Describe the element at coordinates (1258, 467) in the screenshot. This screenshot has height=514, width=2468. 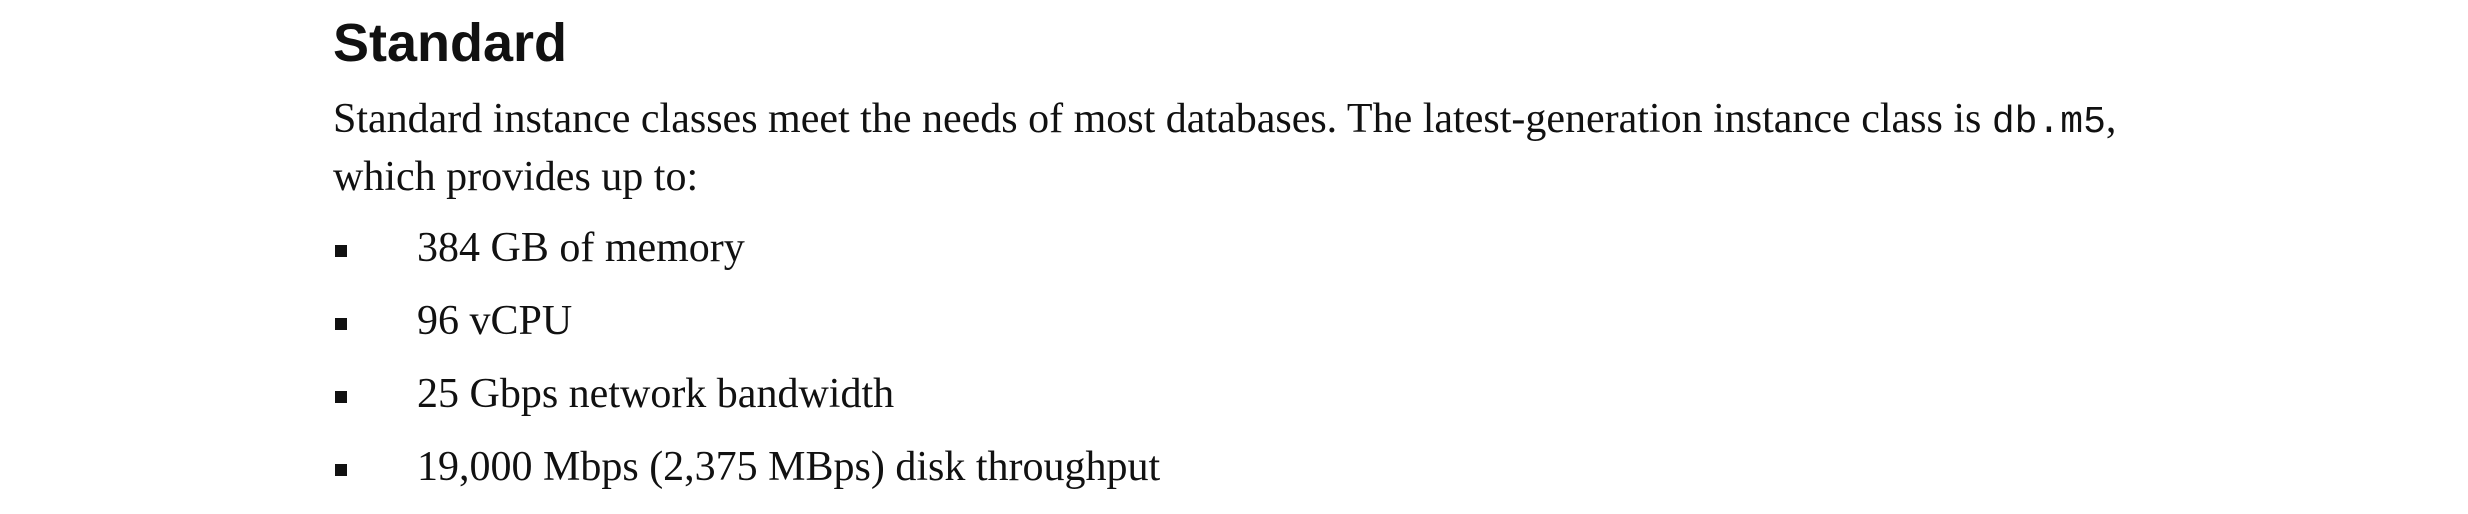
I see `list-item: 19,000 Mbps (2,375 MBps) disk throughput` at that location.